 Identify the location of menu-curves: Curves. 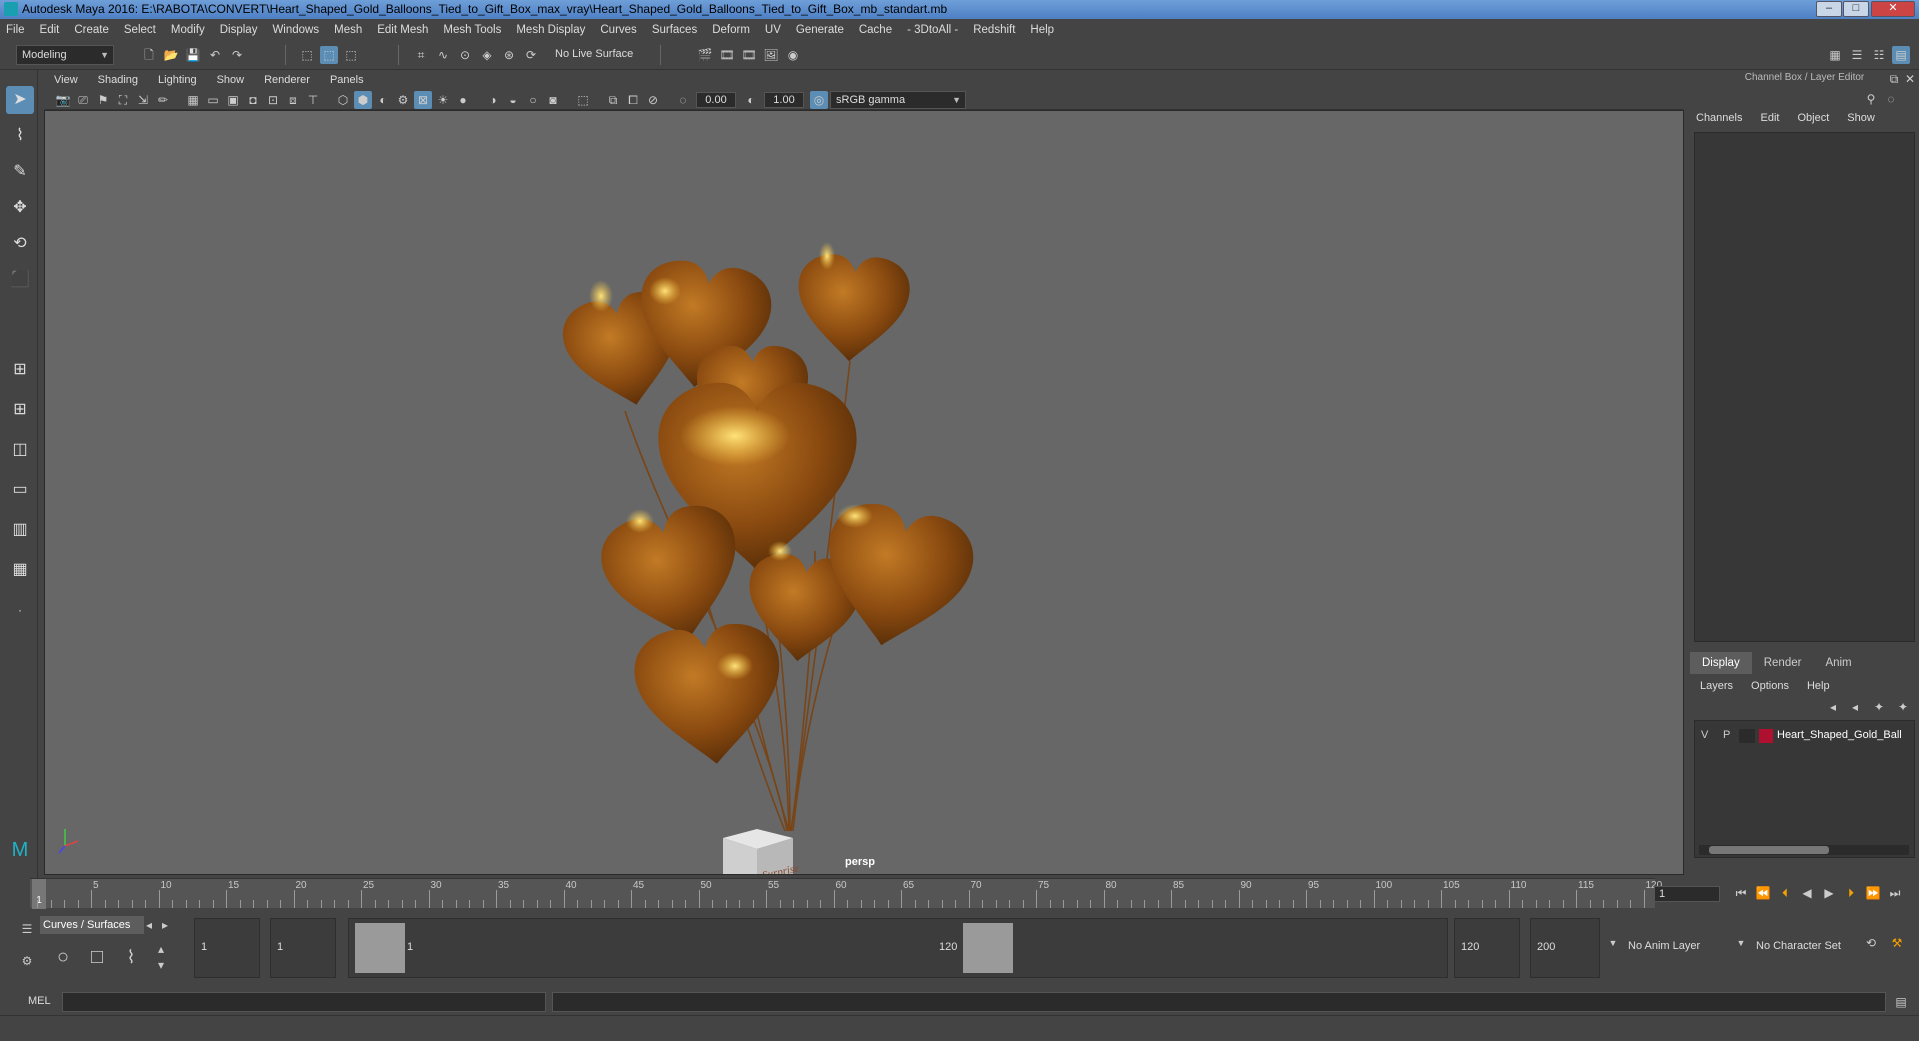
(618, 30).